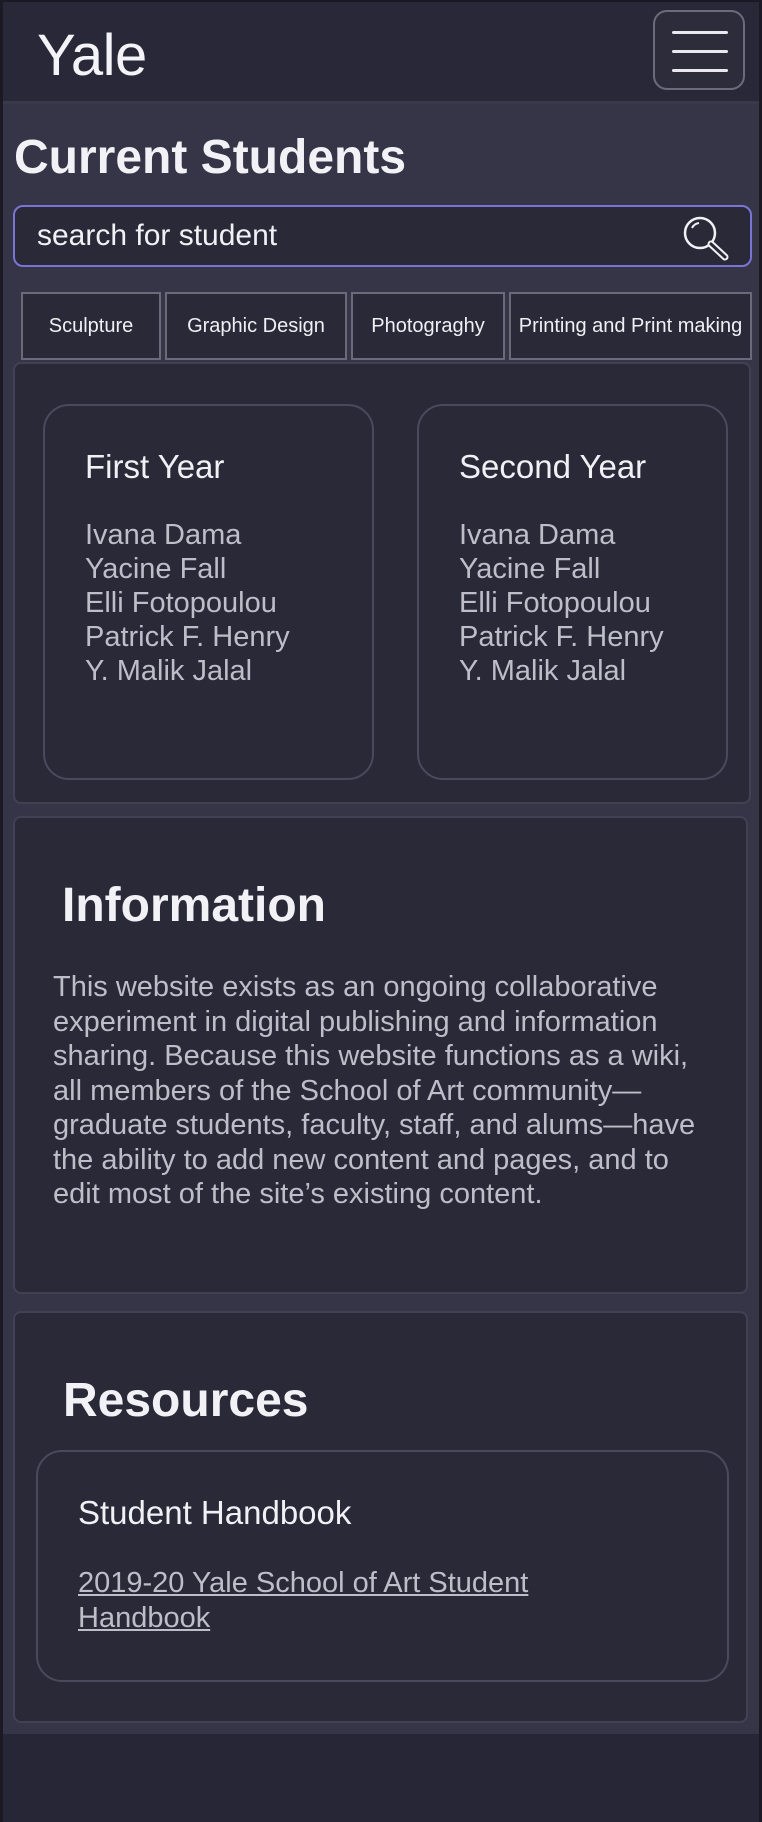  I want to click on search-icon, so click(706, 238).